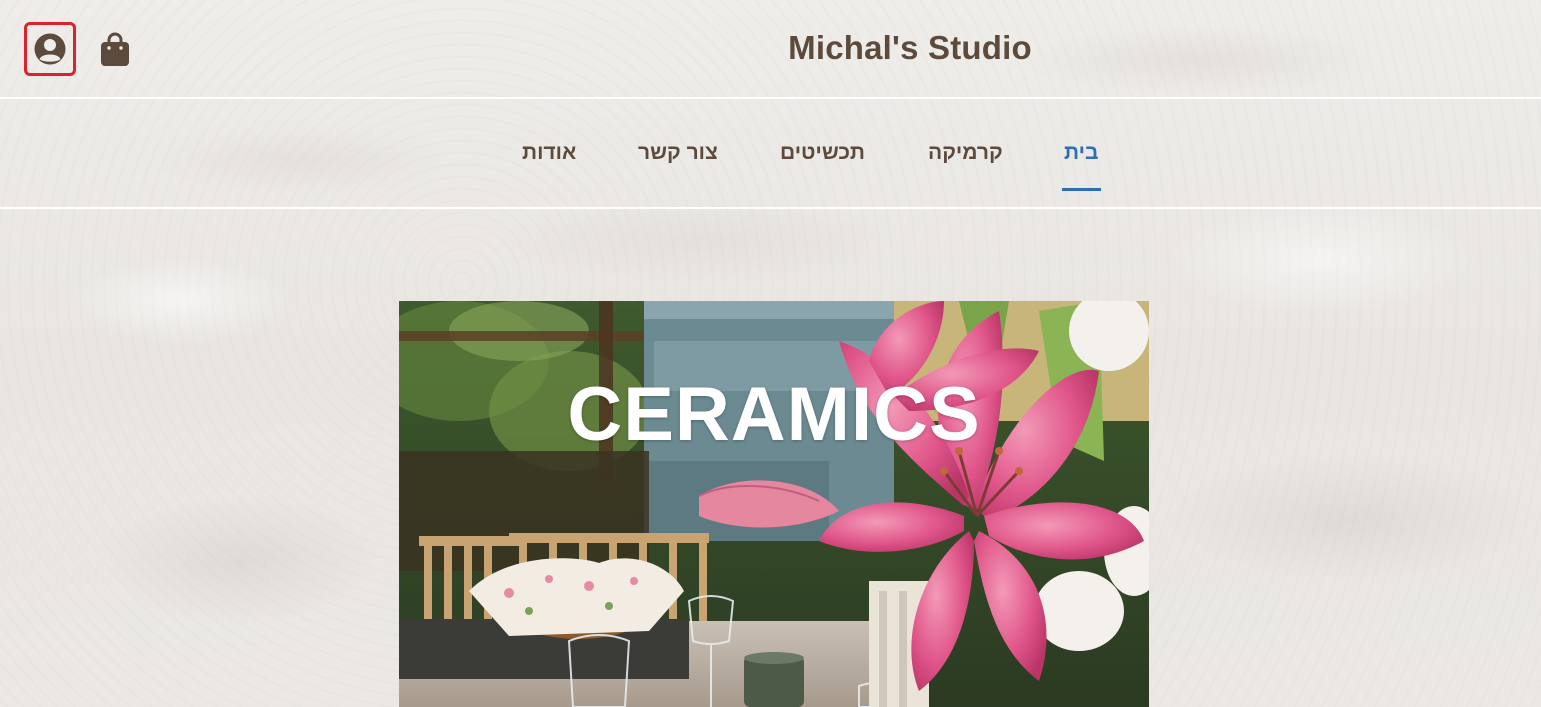  Describe the element at coordinates (549, 153) in the screenshot. I see `nav-item-about: אודות` at that location.